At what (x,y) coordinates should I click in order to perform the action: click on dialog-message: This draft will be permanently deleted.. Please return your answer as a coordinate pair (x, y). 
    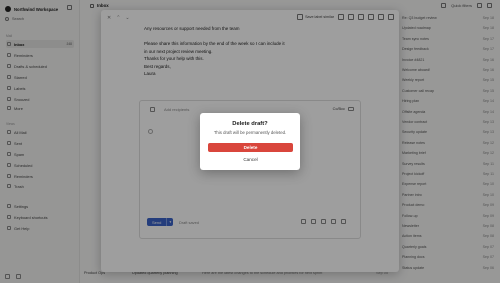
    Looking at the image, I should click on (250, 132).